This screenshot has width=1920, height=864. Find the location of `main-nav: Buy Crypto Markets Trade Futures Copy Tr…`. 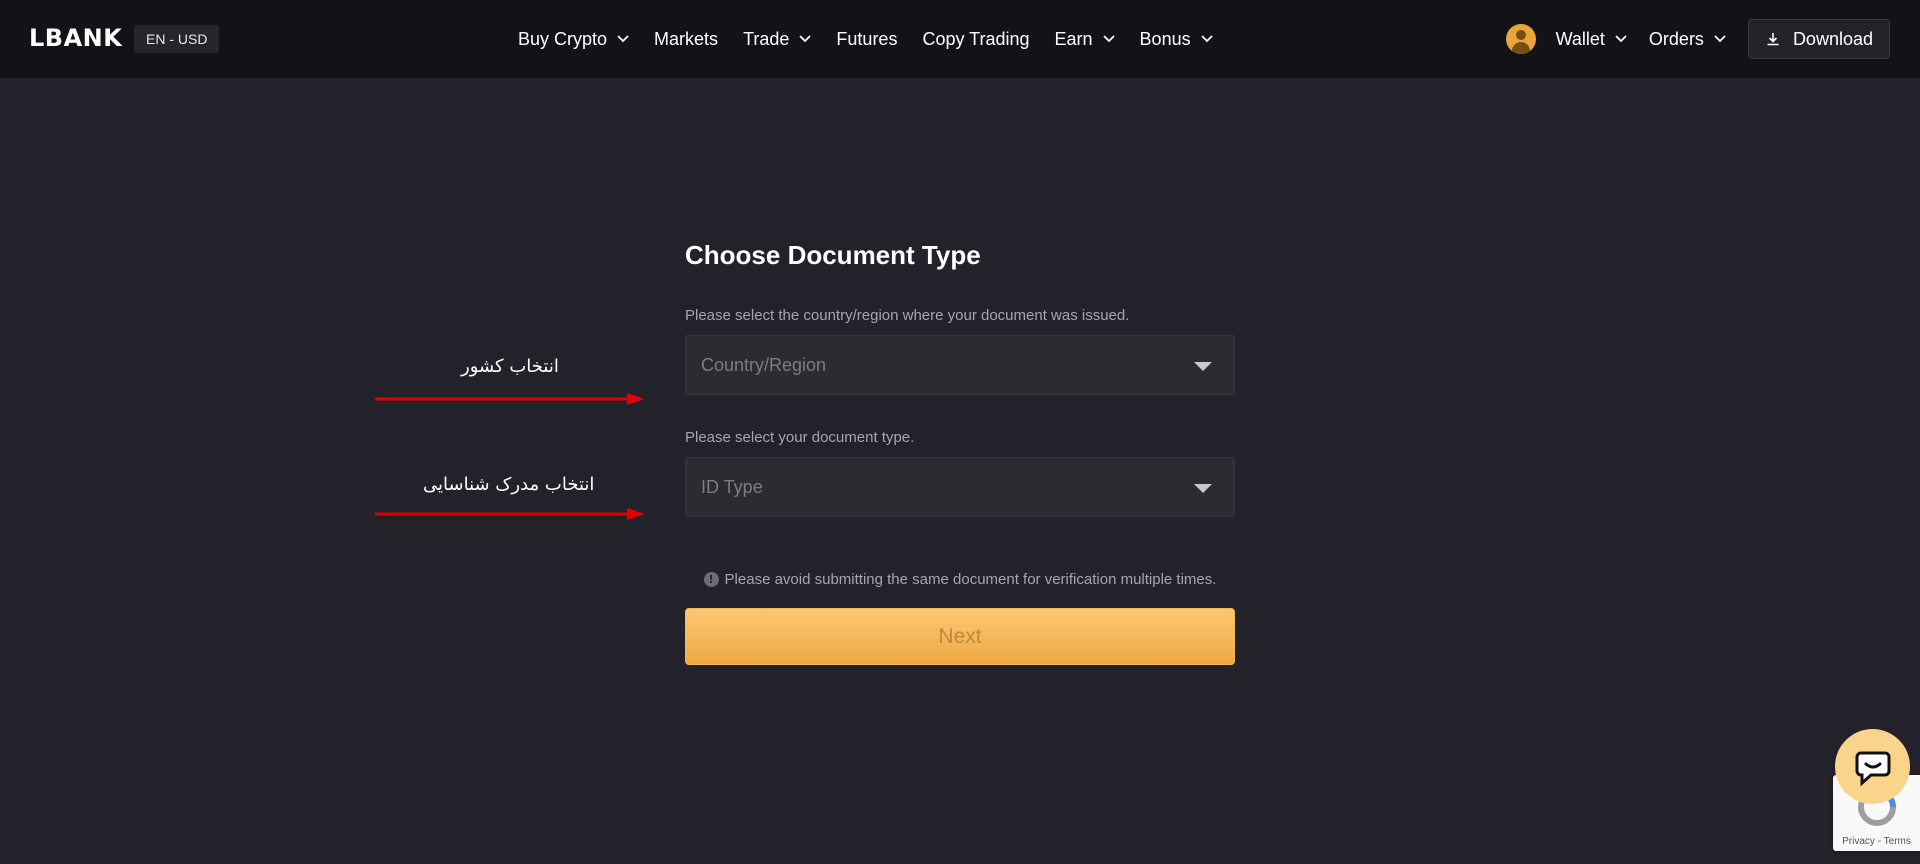

main-nav: Buy Crypto Markets Trade Futures Copy Tr… is located at coordinates (878, 39).